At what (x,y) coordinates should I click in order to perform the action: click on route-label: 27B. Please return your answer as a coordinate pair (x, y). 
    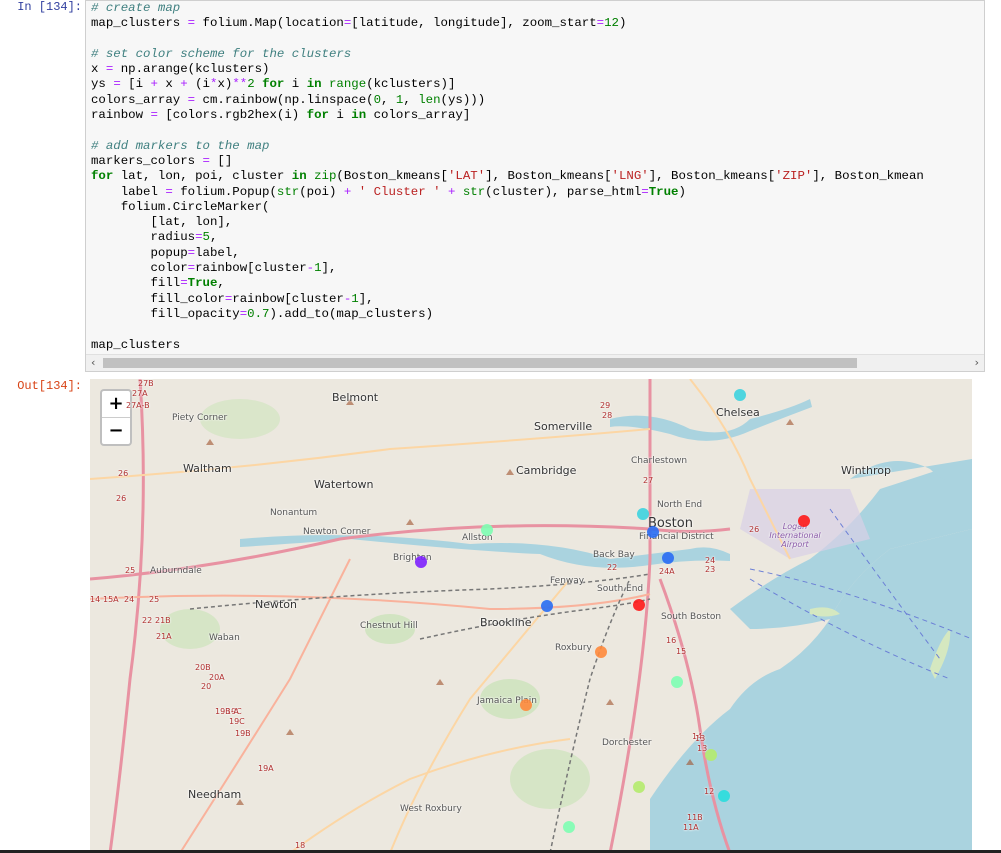
    Looking at the image, I should click on (146, 383).